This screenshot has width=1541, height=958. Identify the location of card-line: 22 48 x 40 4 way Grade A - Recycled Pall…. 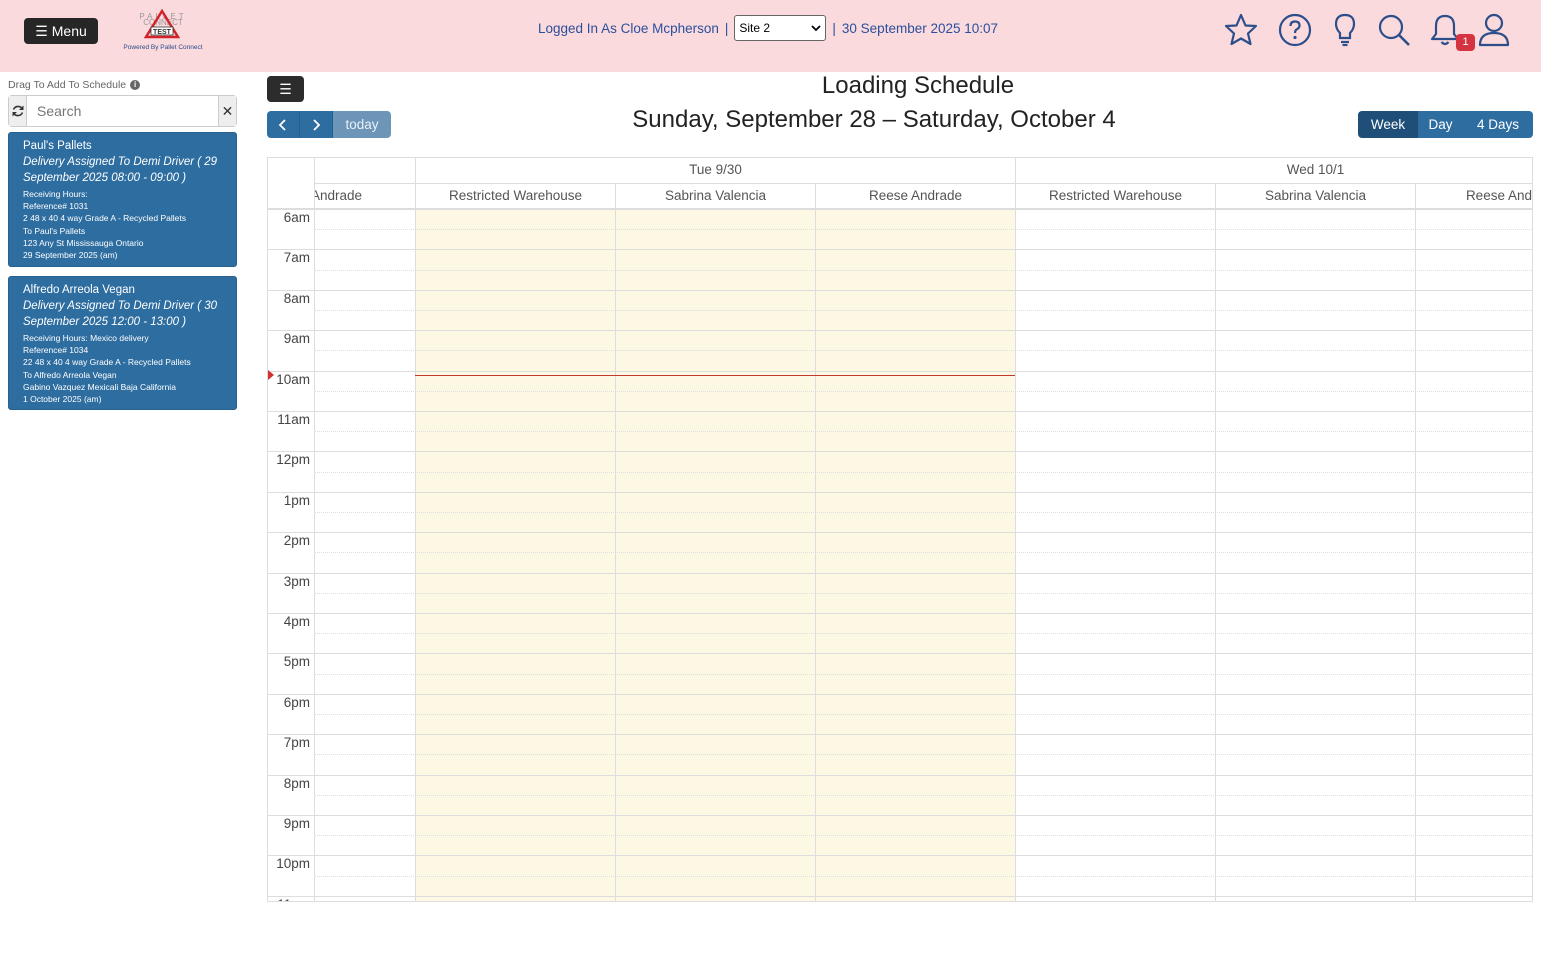
(107, 362).